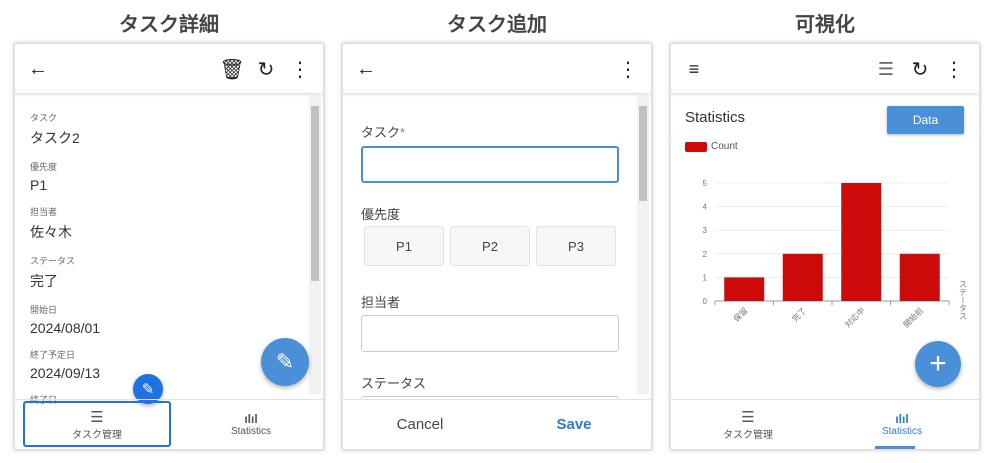 The height and width of the screenshot is (463, 1000). Describe the element at coordinates (44, 310) in the screenshot. I see `field-label: 開始日` at that location.